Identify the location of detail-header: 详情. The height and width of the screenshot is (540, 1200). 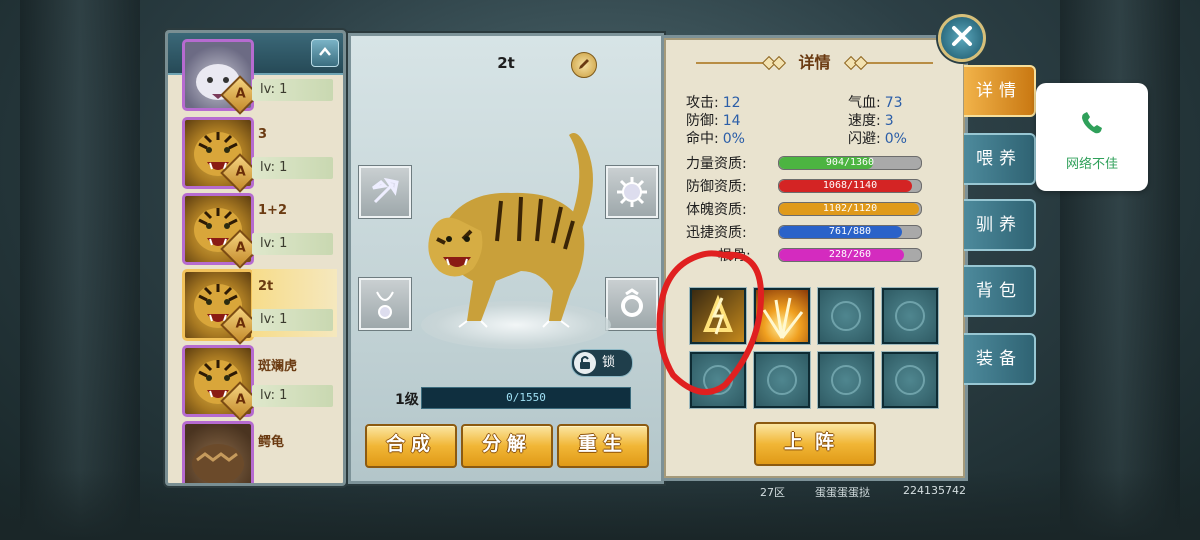
(814, 63).